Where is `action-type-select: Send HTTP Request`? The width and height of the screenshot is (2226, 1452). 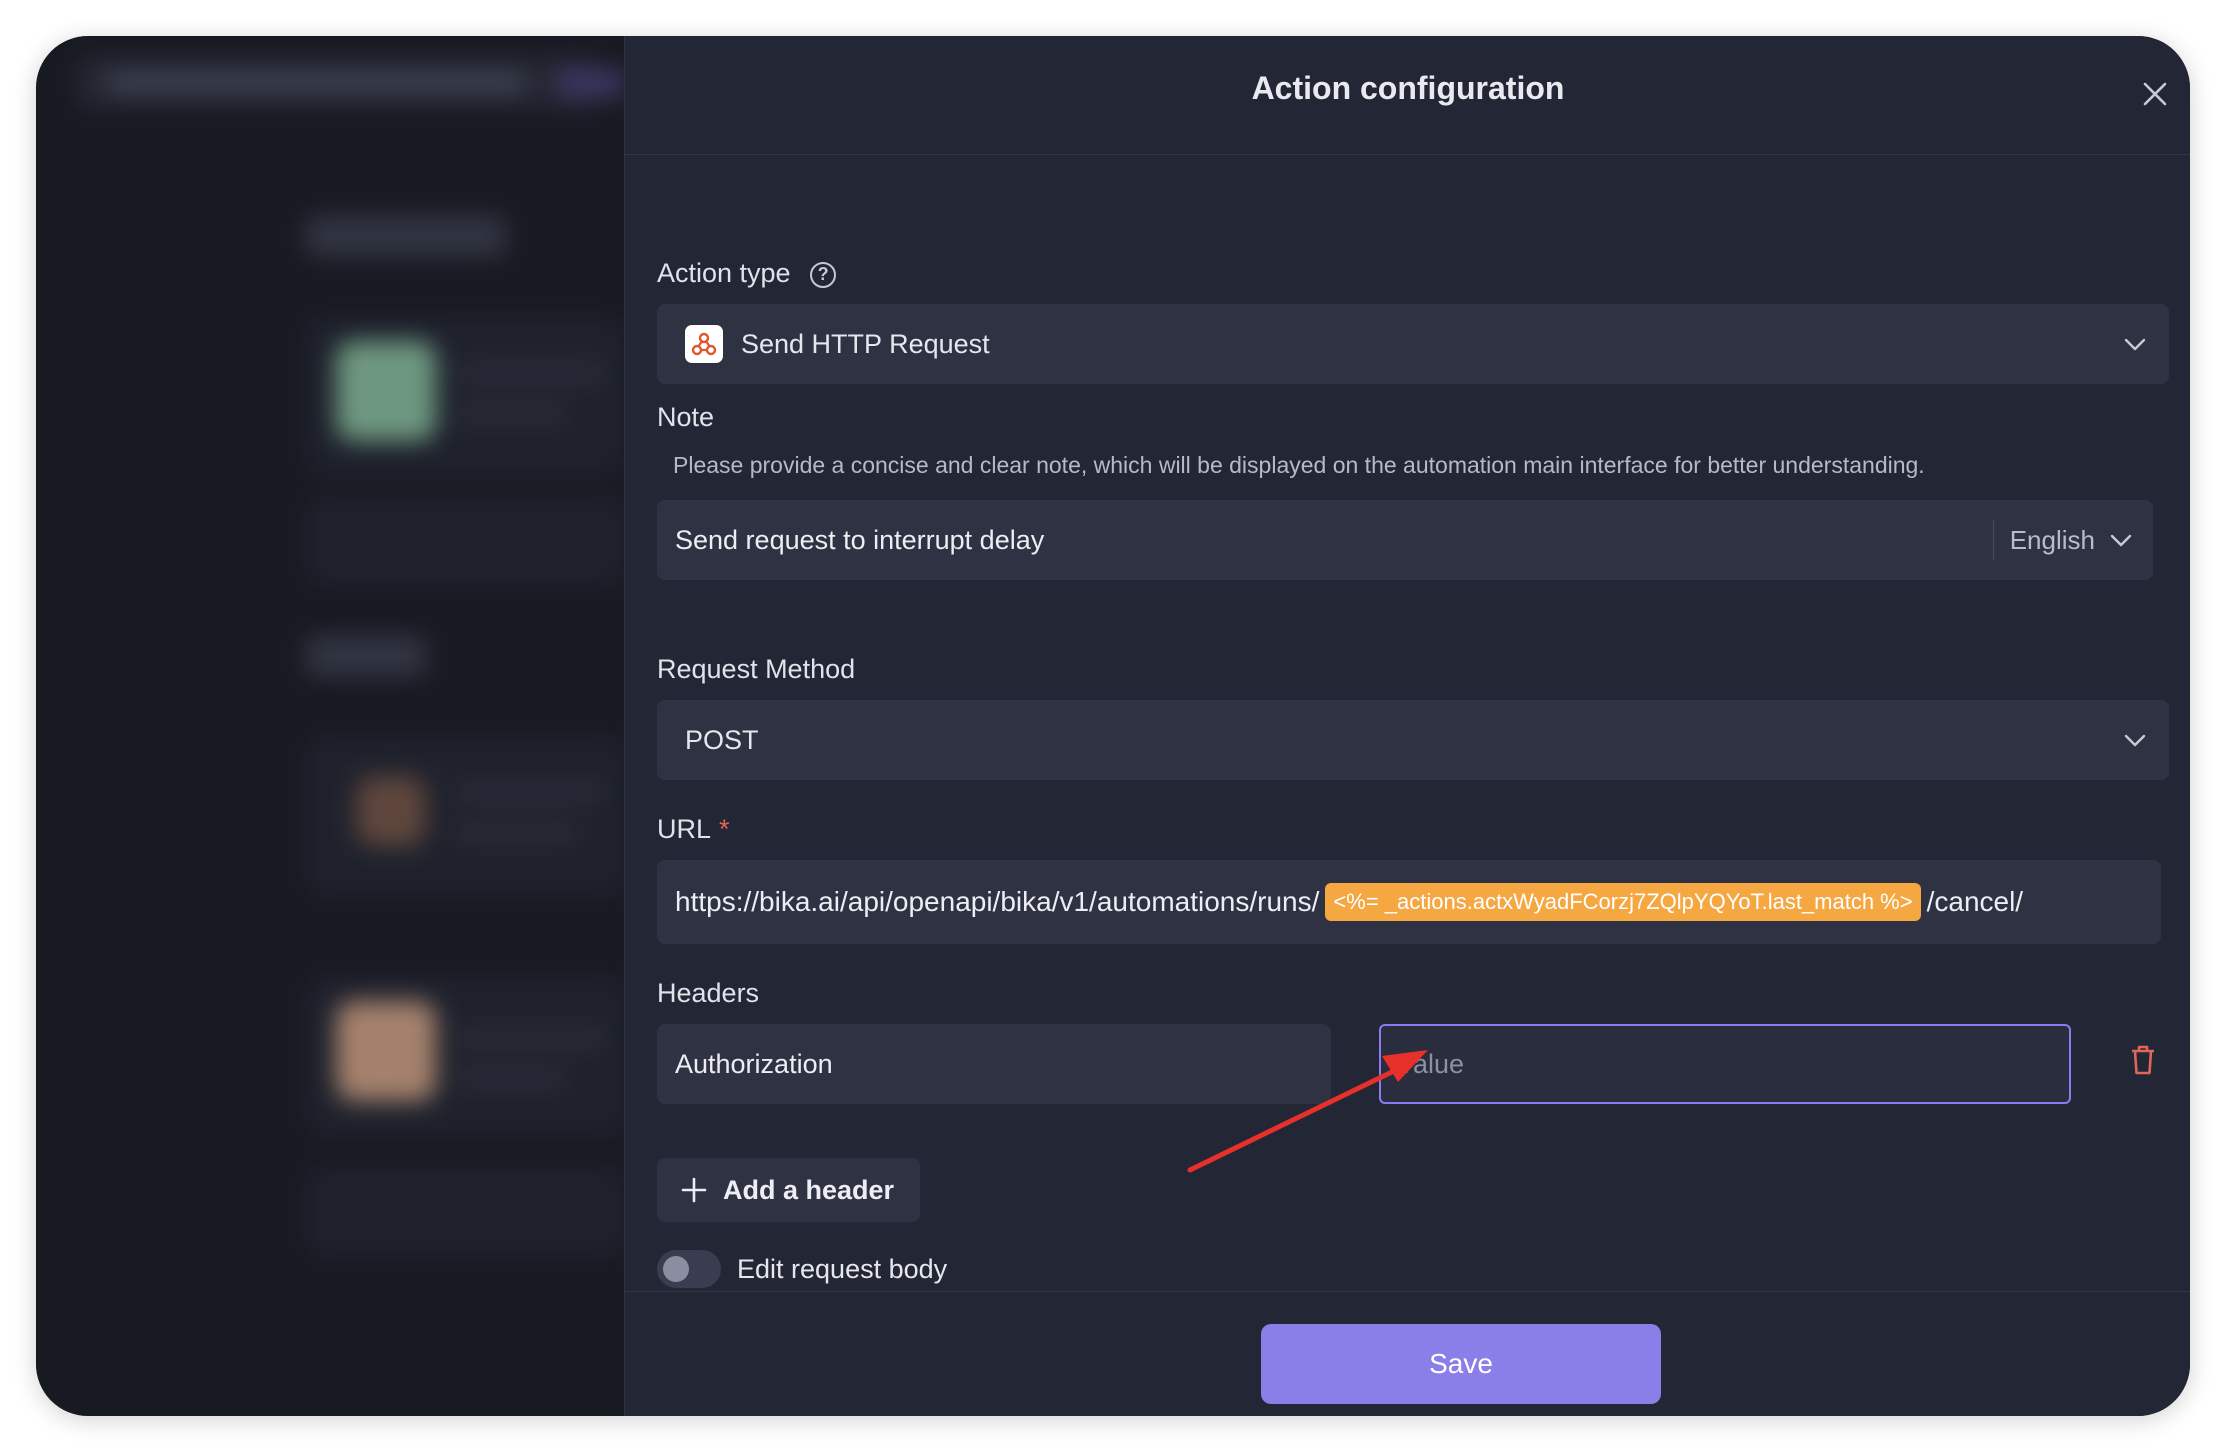 action-type-select: Send HTTP Request is located at coordinates (1413, 344).